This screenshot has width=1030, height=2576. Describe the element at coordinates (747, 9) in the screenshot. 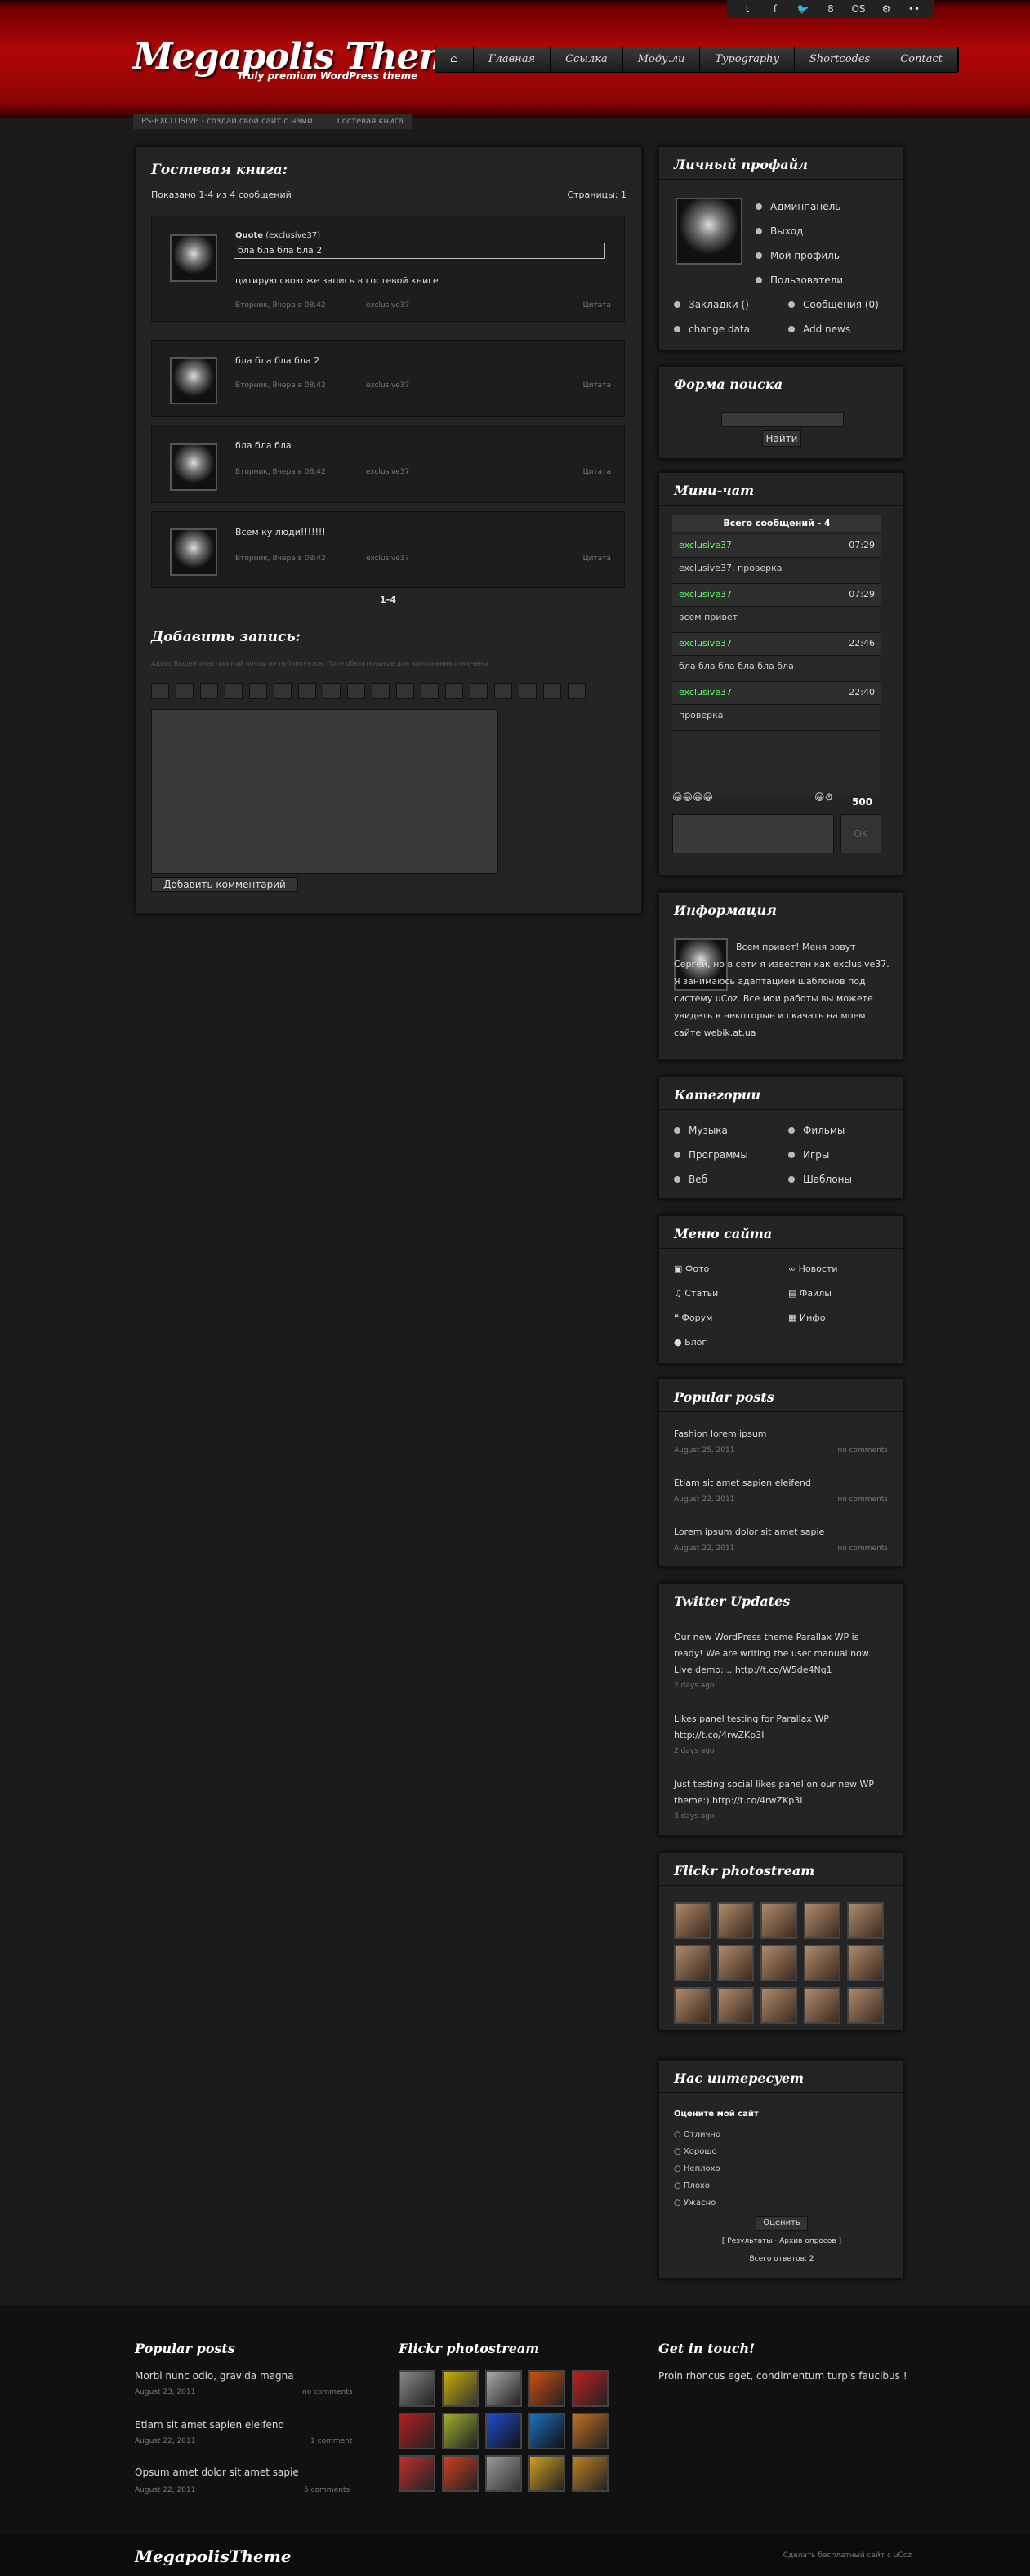

I see `tumblr-icon: t` at that location.